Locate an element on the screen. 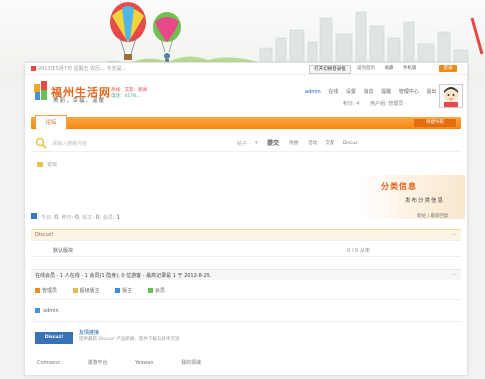 This screenshot has width=485, height=379. user-link-settings: 设置 is located at coordinates (351, 92).